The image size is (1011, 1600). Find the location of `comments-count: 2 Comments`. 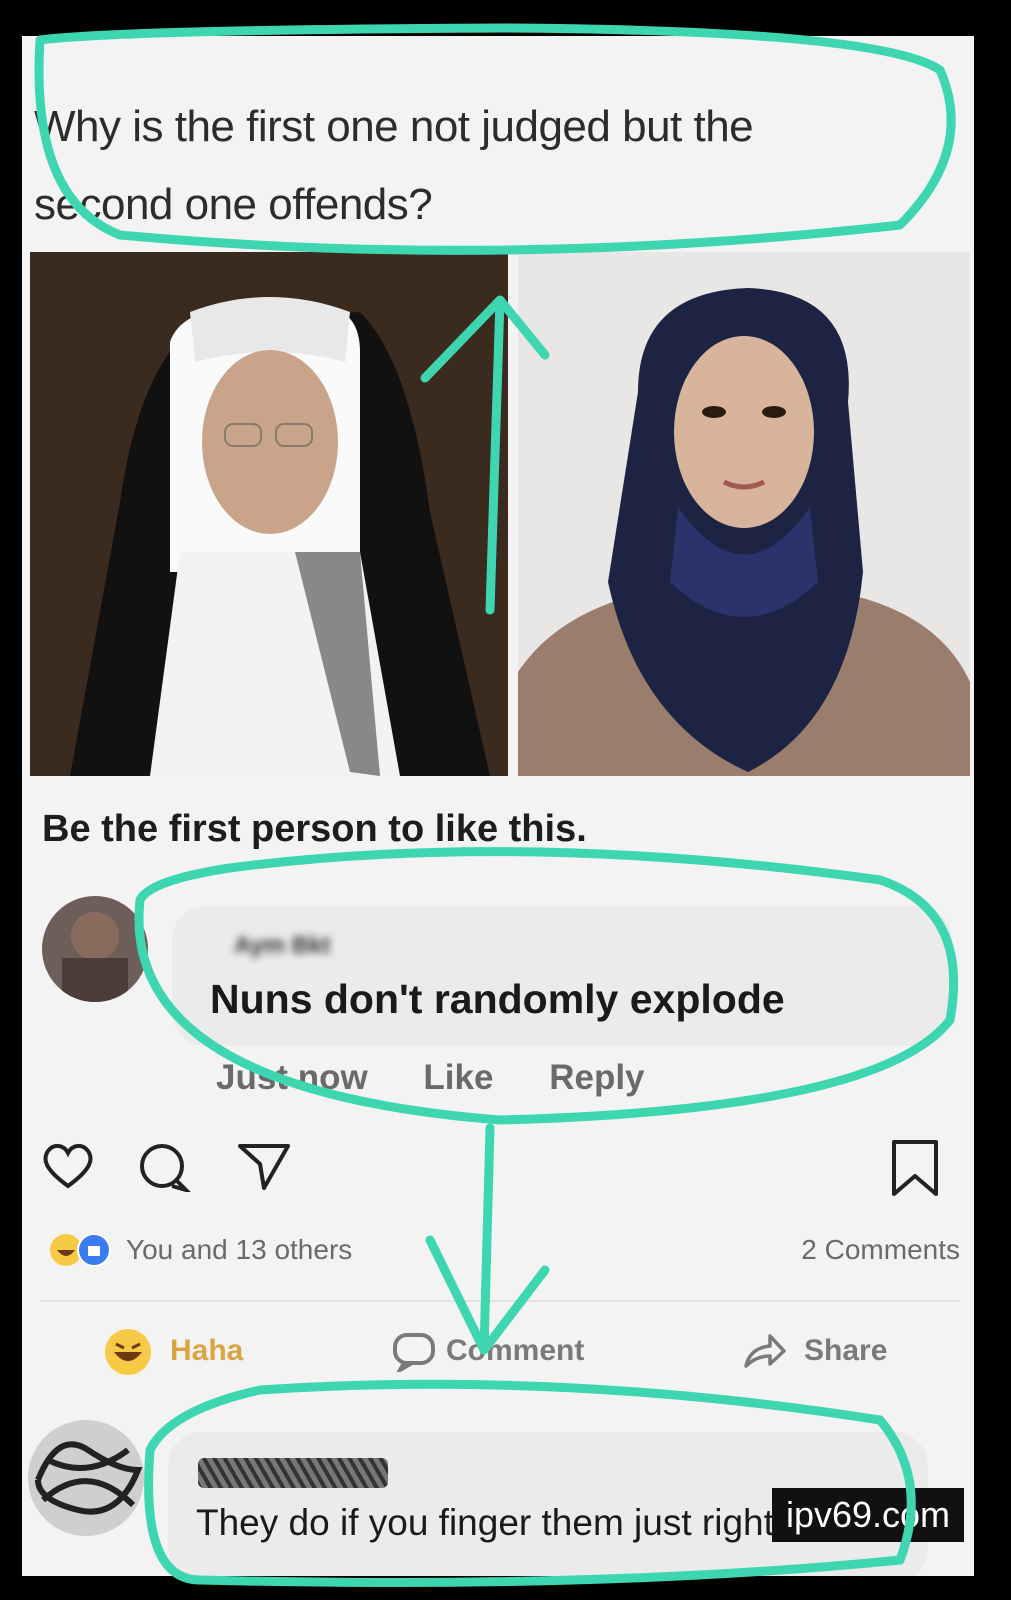

comments-count: 2 Comments is located at coordinates (880, 1250).